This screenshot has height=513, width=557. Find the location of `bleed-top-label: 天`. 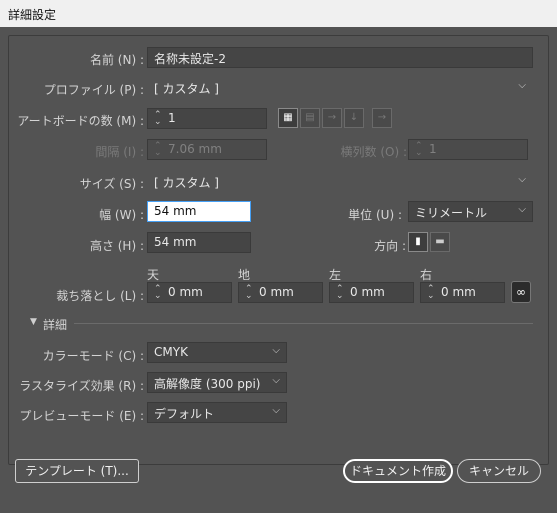

bleed-top-label: 天 is located at coordinates (153, 275).